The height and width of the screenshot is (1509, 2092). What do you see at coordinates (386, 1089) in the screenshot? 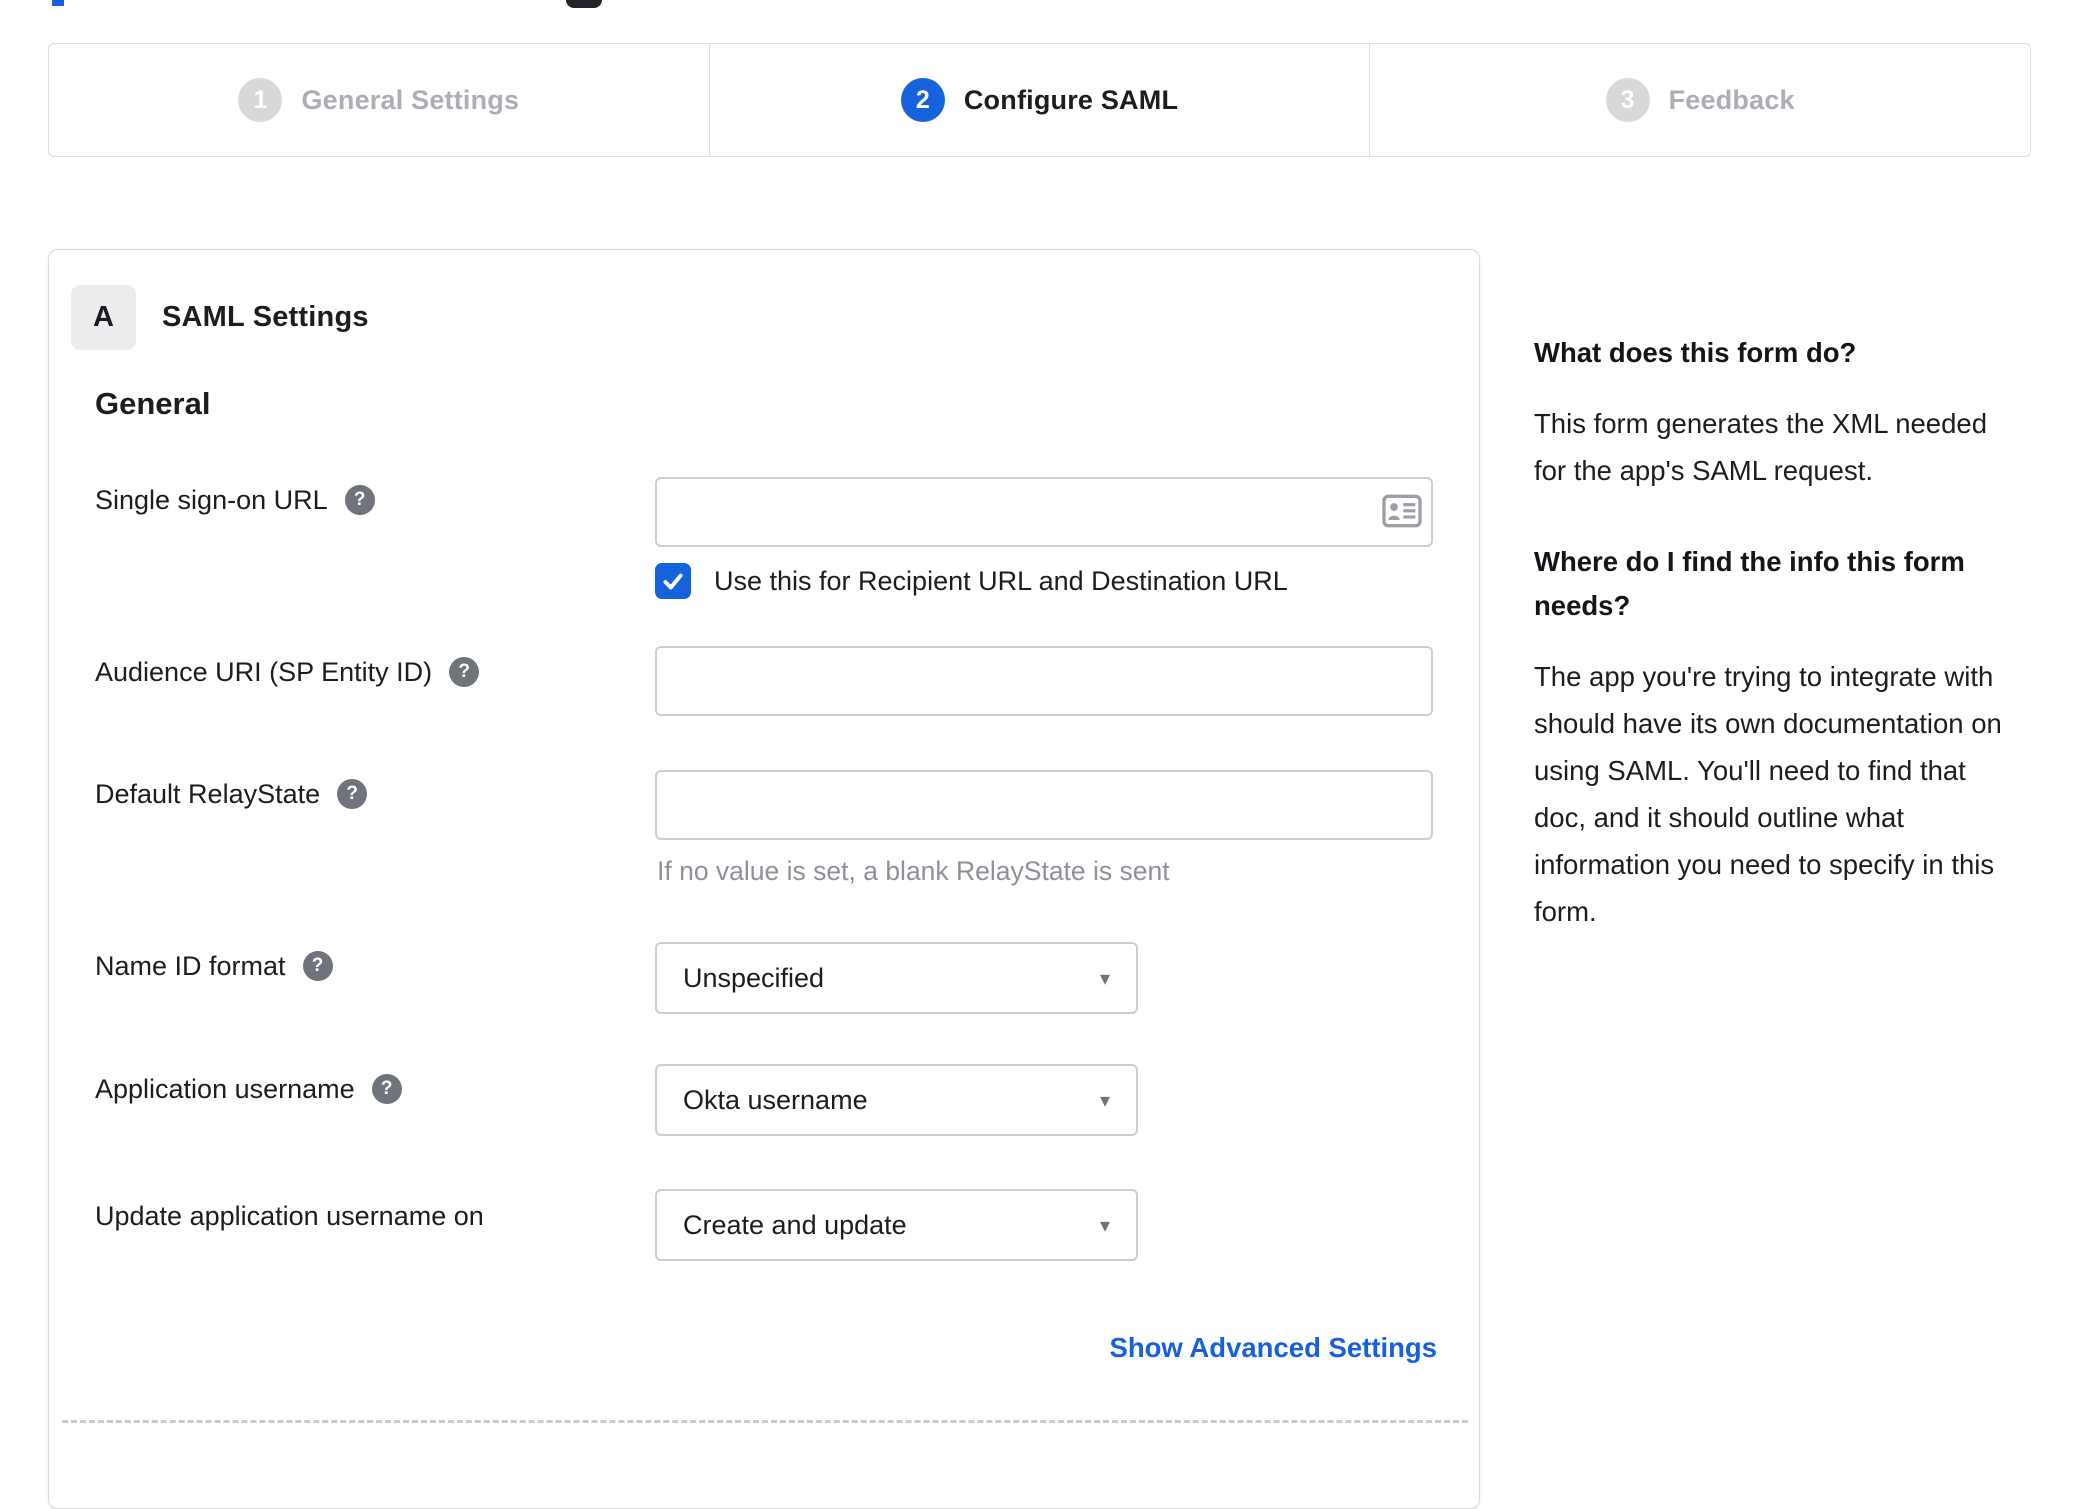
I see `app-username-help-icon: ?` at bounding box center [386, 1089].